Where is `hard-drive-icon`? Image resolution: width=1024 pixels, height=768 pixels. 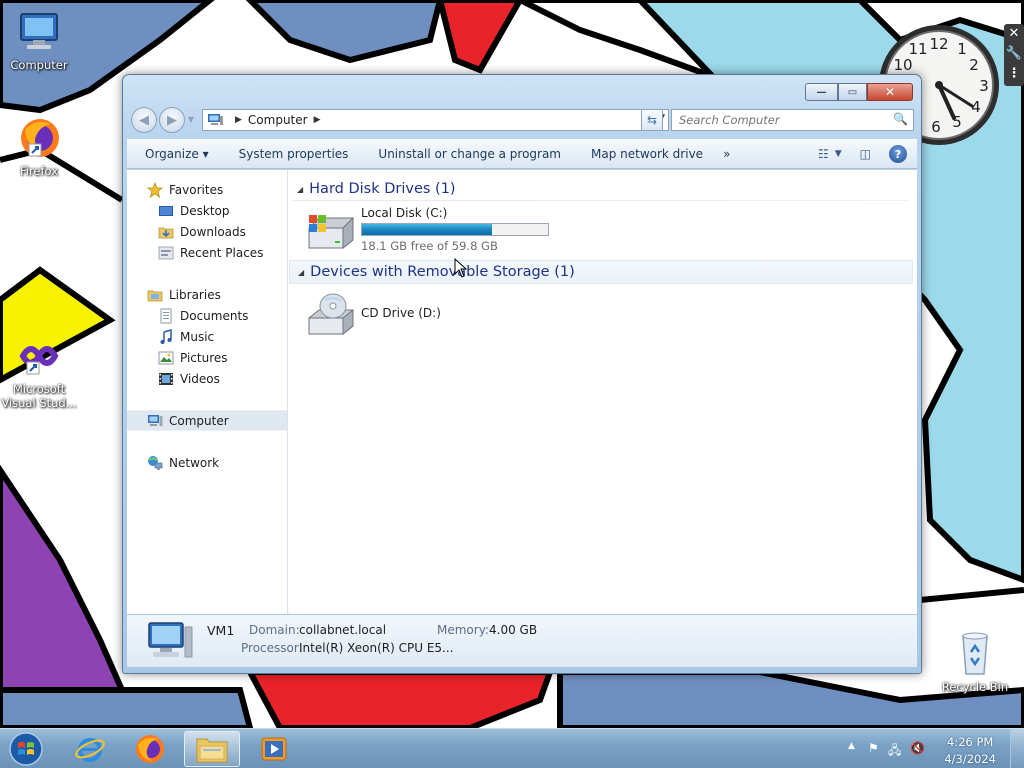
hard-drive-icon is located at coordinates (331, 232).